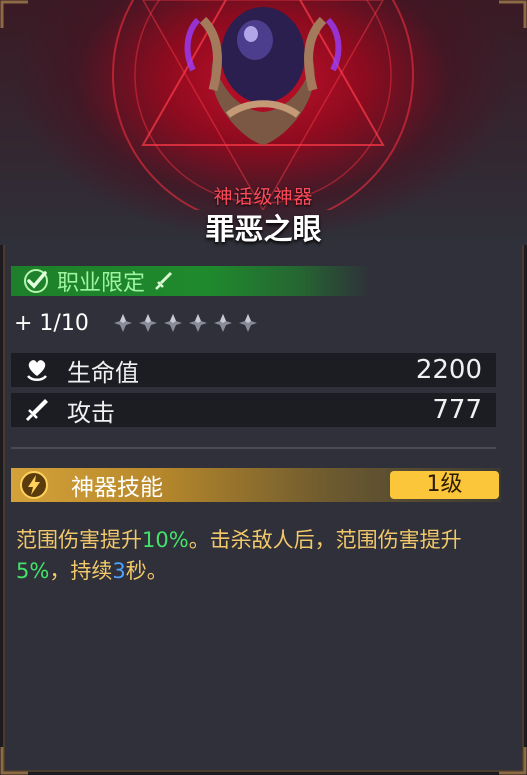 Image resolution: width=527 pixels, height=775 pixels. Describe the element at coordinates (51, 323) in the screenshot. I see `enhance-level-text: + 1/10` at that location.